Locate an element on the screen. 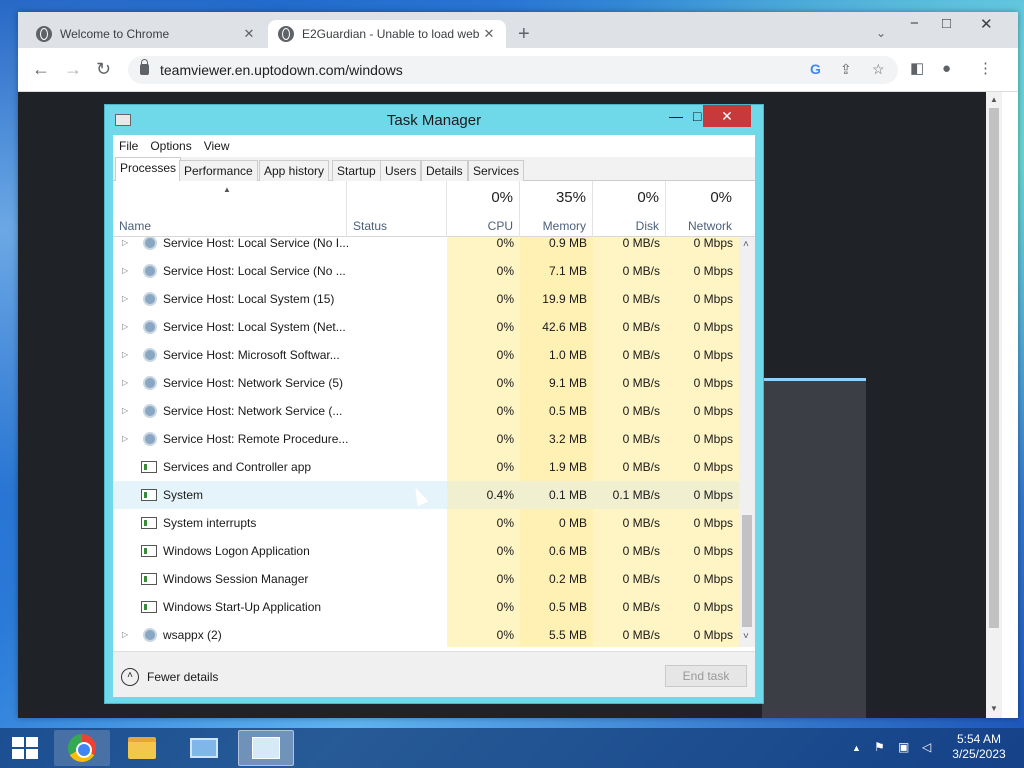 The width and height of the screenshot is (1024, 768). tab-app-history: App history is located at coordinates (294, 170).